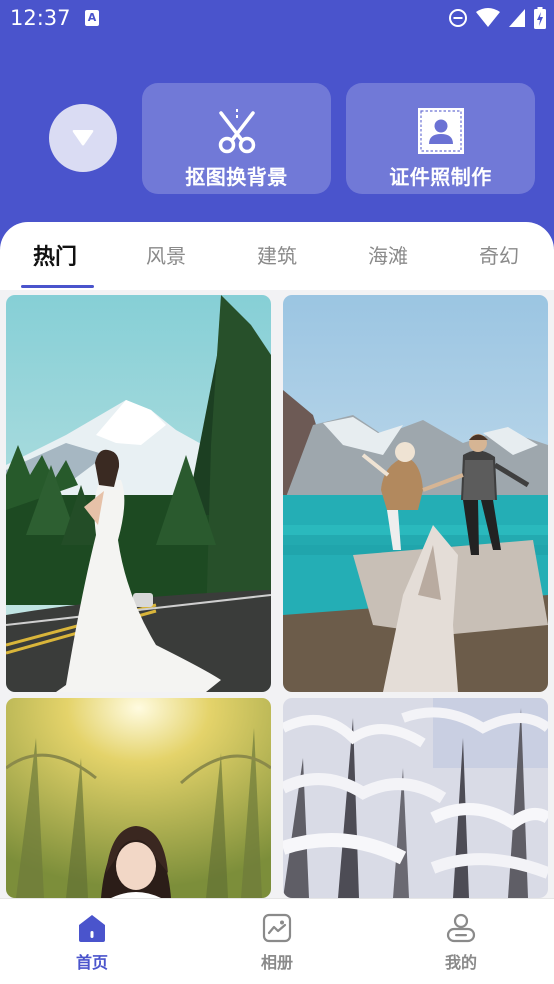 Image resolution: width=554 pixels, height=984 pixels. I want to click on tab-scenery: 风景, so click(166, 254).